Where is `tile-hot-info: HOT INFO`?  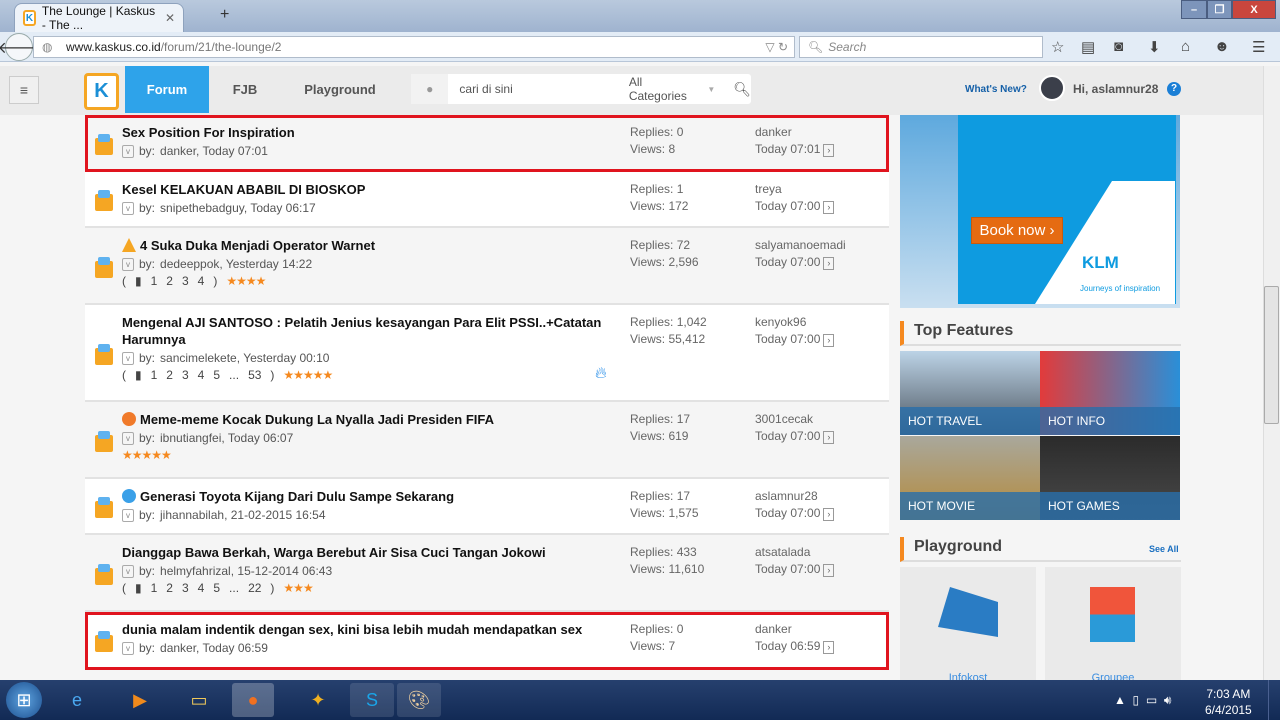
tile-hot-info: HOT INFO is located at coordinates (1110, 393).